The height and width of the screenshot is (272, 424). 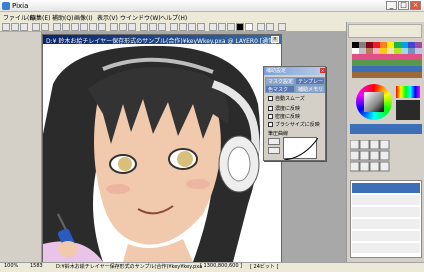 I want to click on slider-bar, so click(x=386, y=129).